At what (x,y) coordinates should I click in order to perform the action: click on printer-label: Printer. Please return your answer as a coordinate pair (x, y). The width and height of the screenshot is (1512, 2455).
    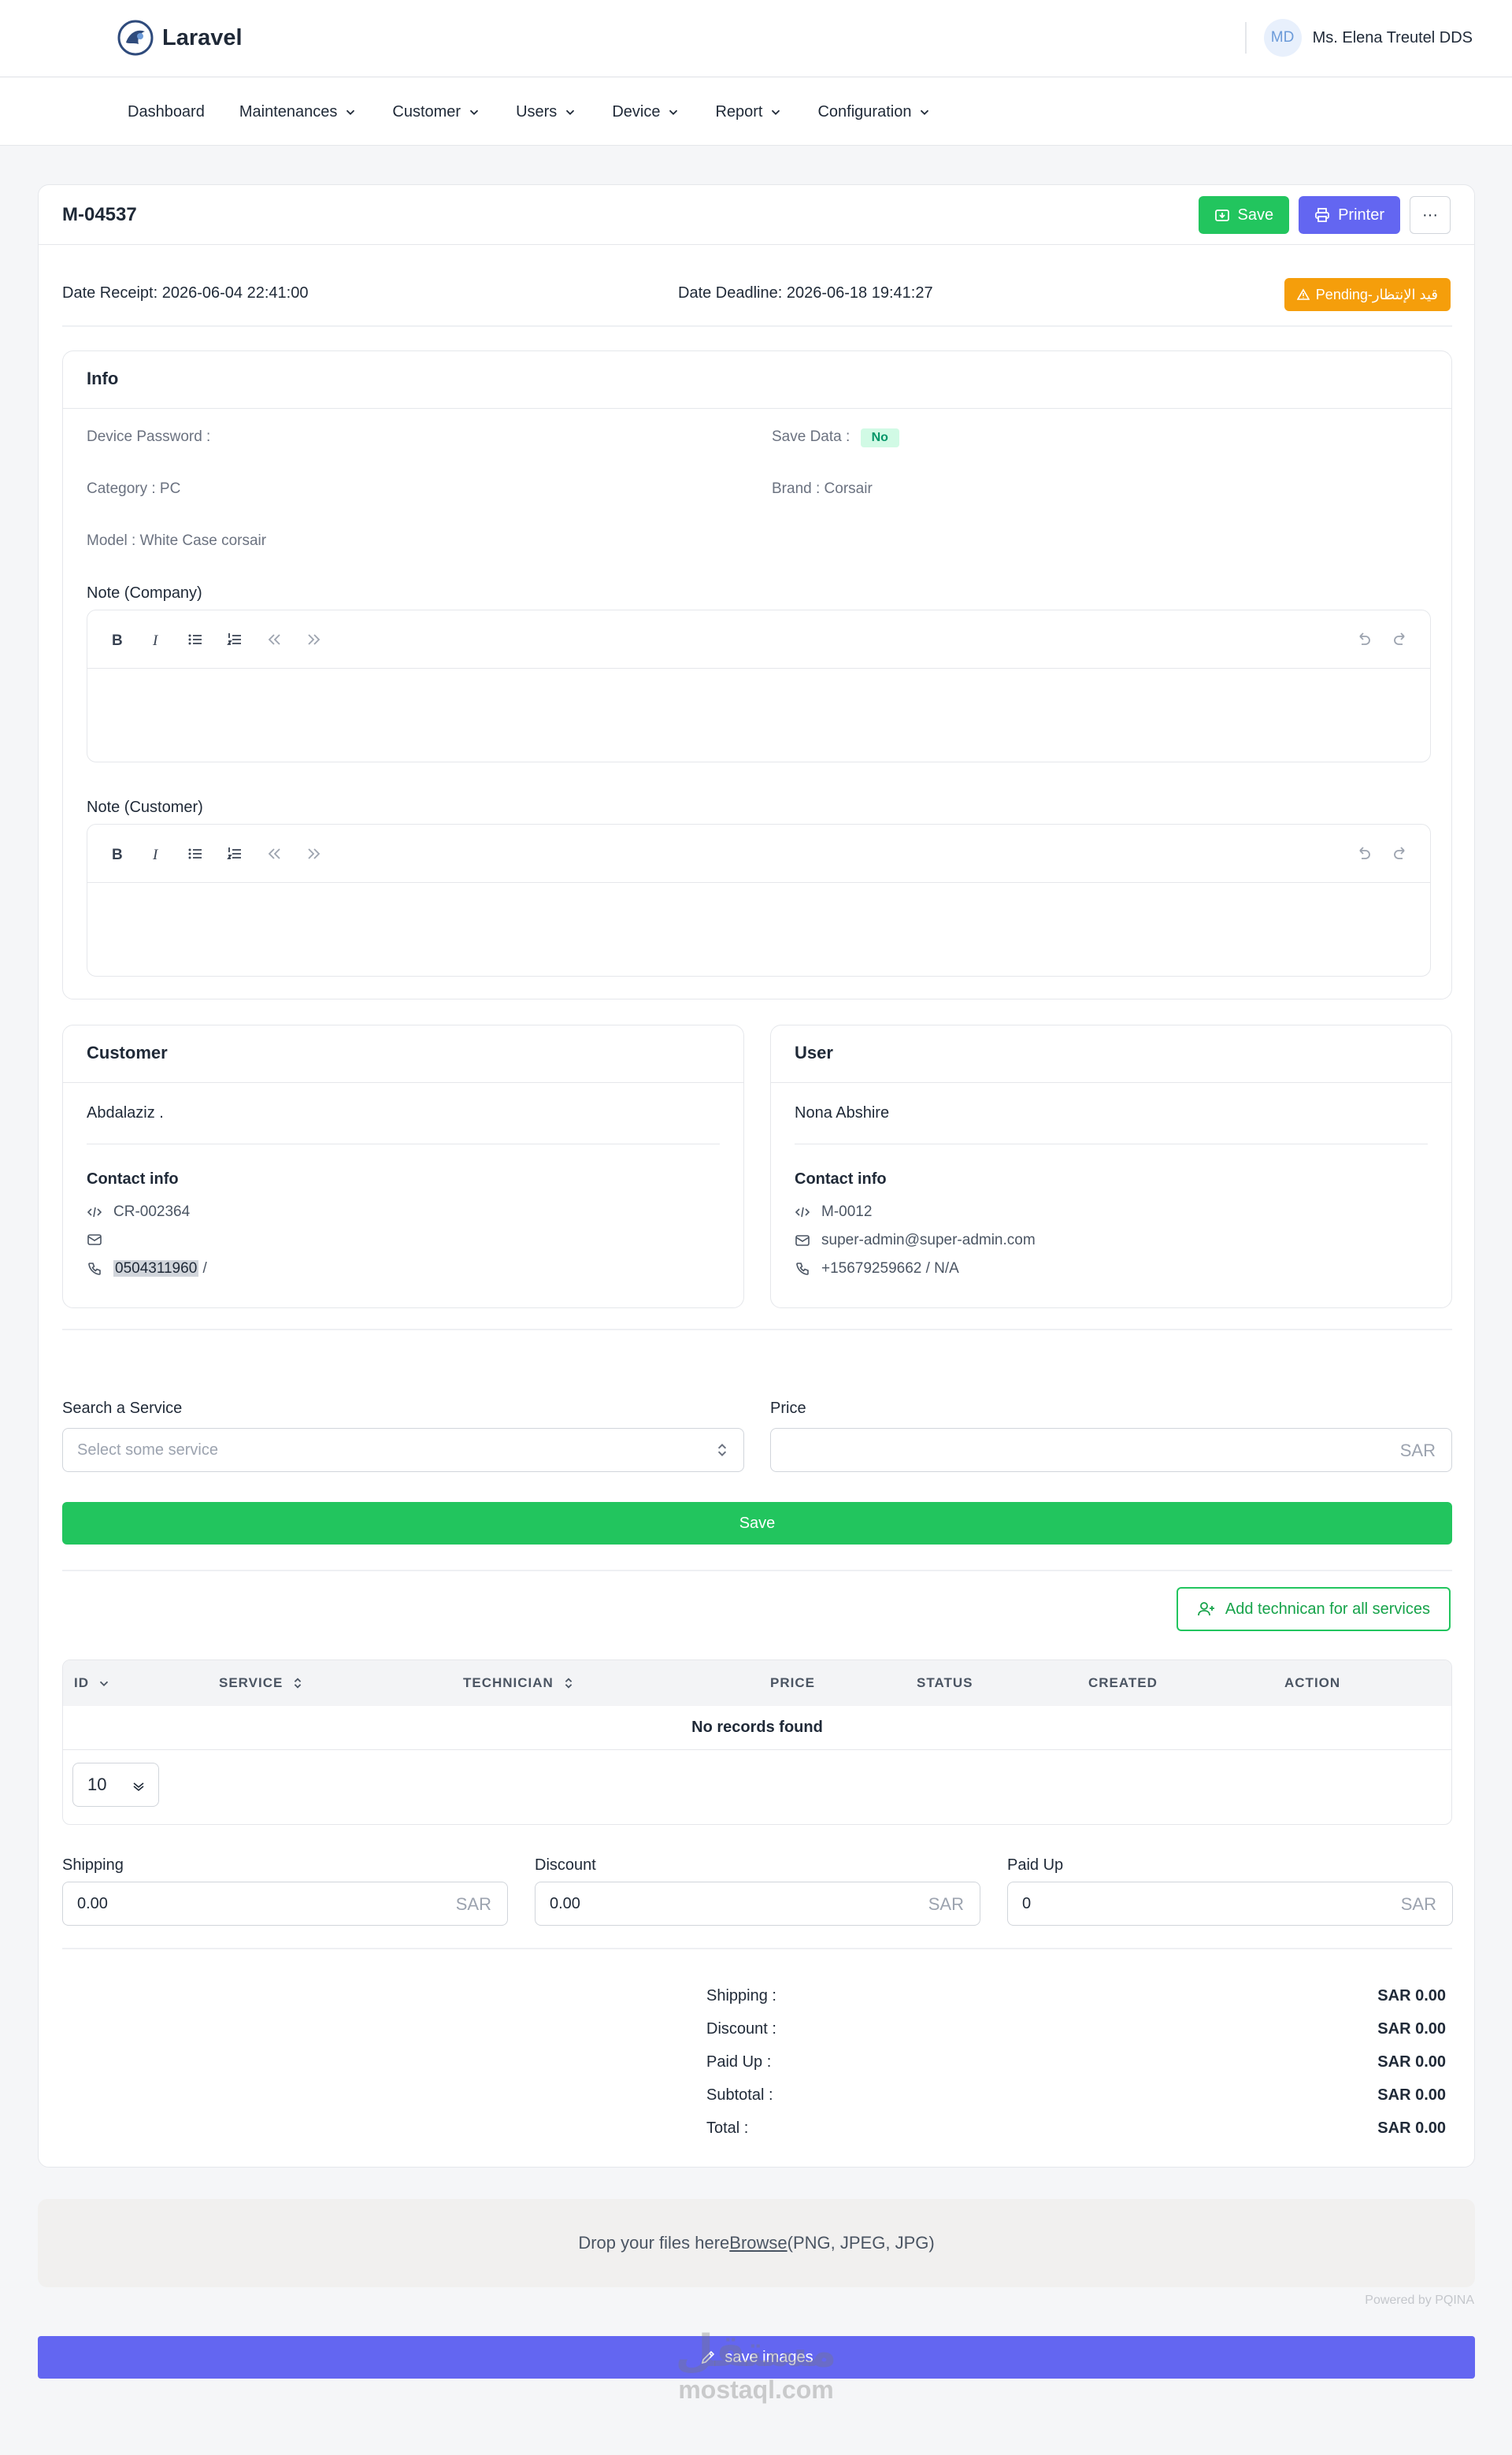
    Looking at the image, I should click on (1361, 215).